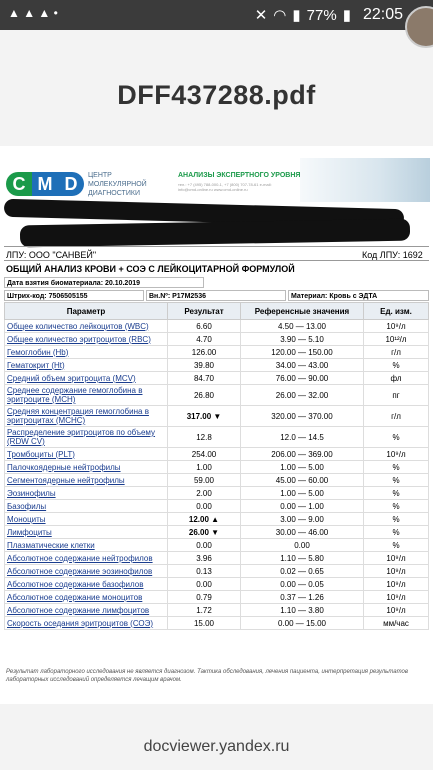  What do you see at coordinates (396, 339) in the screenshot?
I see `cell-unit: 10¹²/л` at bounding box center [396, 339].